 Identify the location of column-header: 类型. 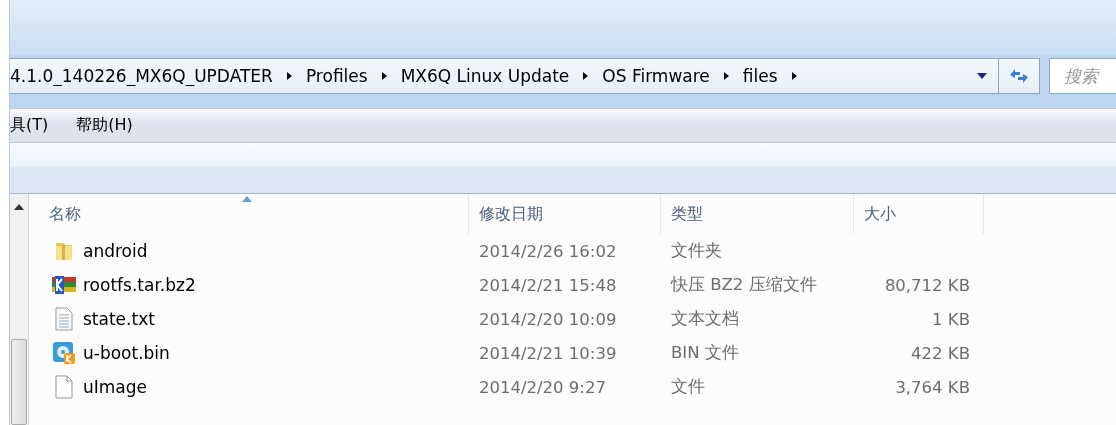
(757, 214).